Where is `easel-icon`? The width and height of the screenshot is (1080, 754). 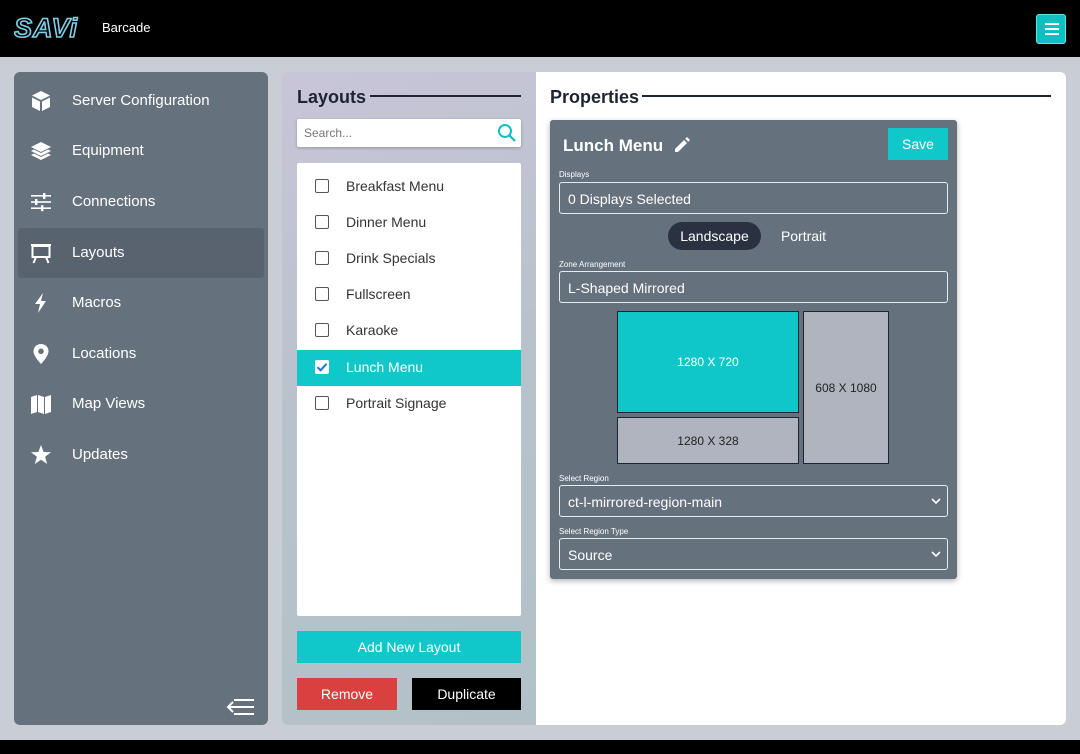
easel-icon is located at coordinates (41, 254).